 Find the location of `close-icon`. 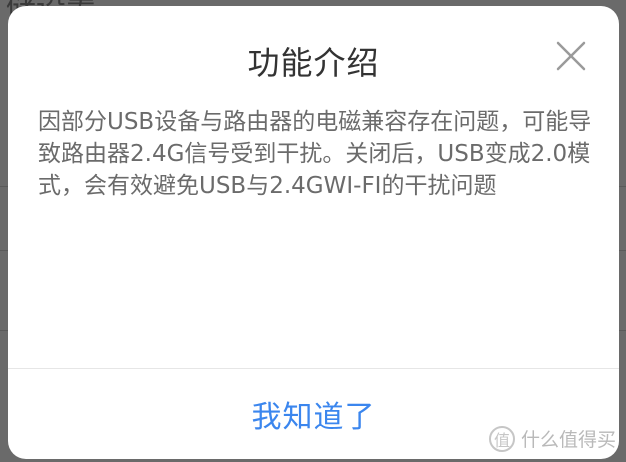

close-icon is located at coordinates (571, 56).